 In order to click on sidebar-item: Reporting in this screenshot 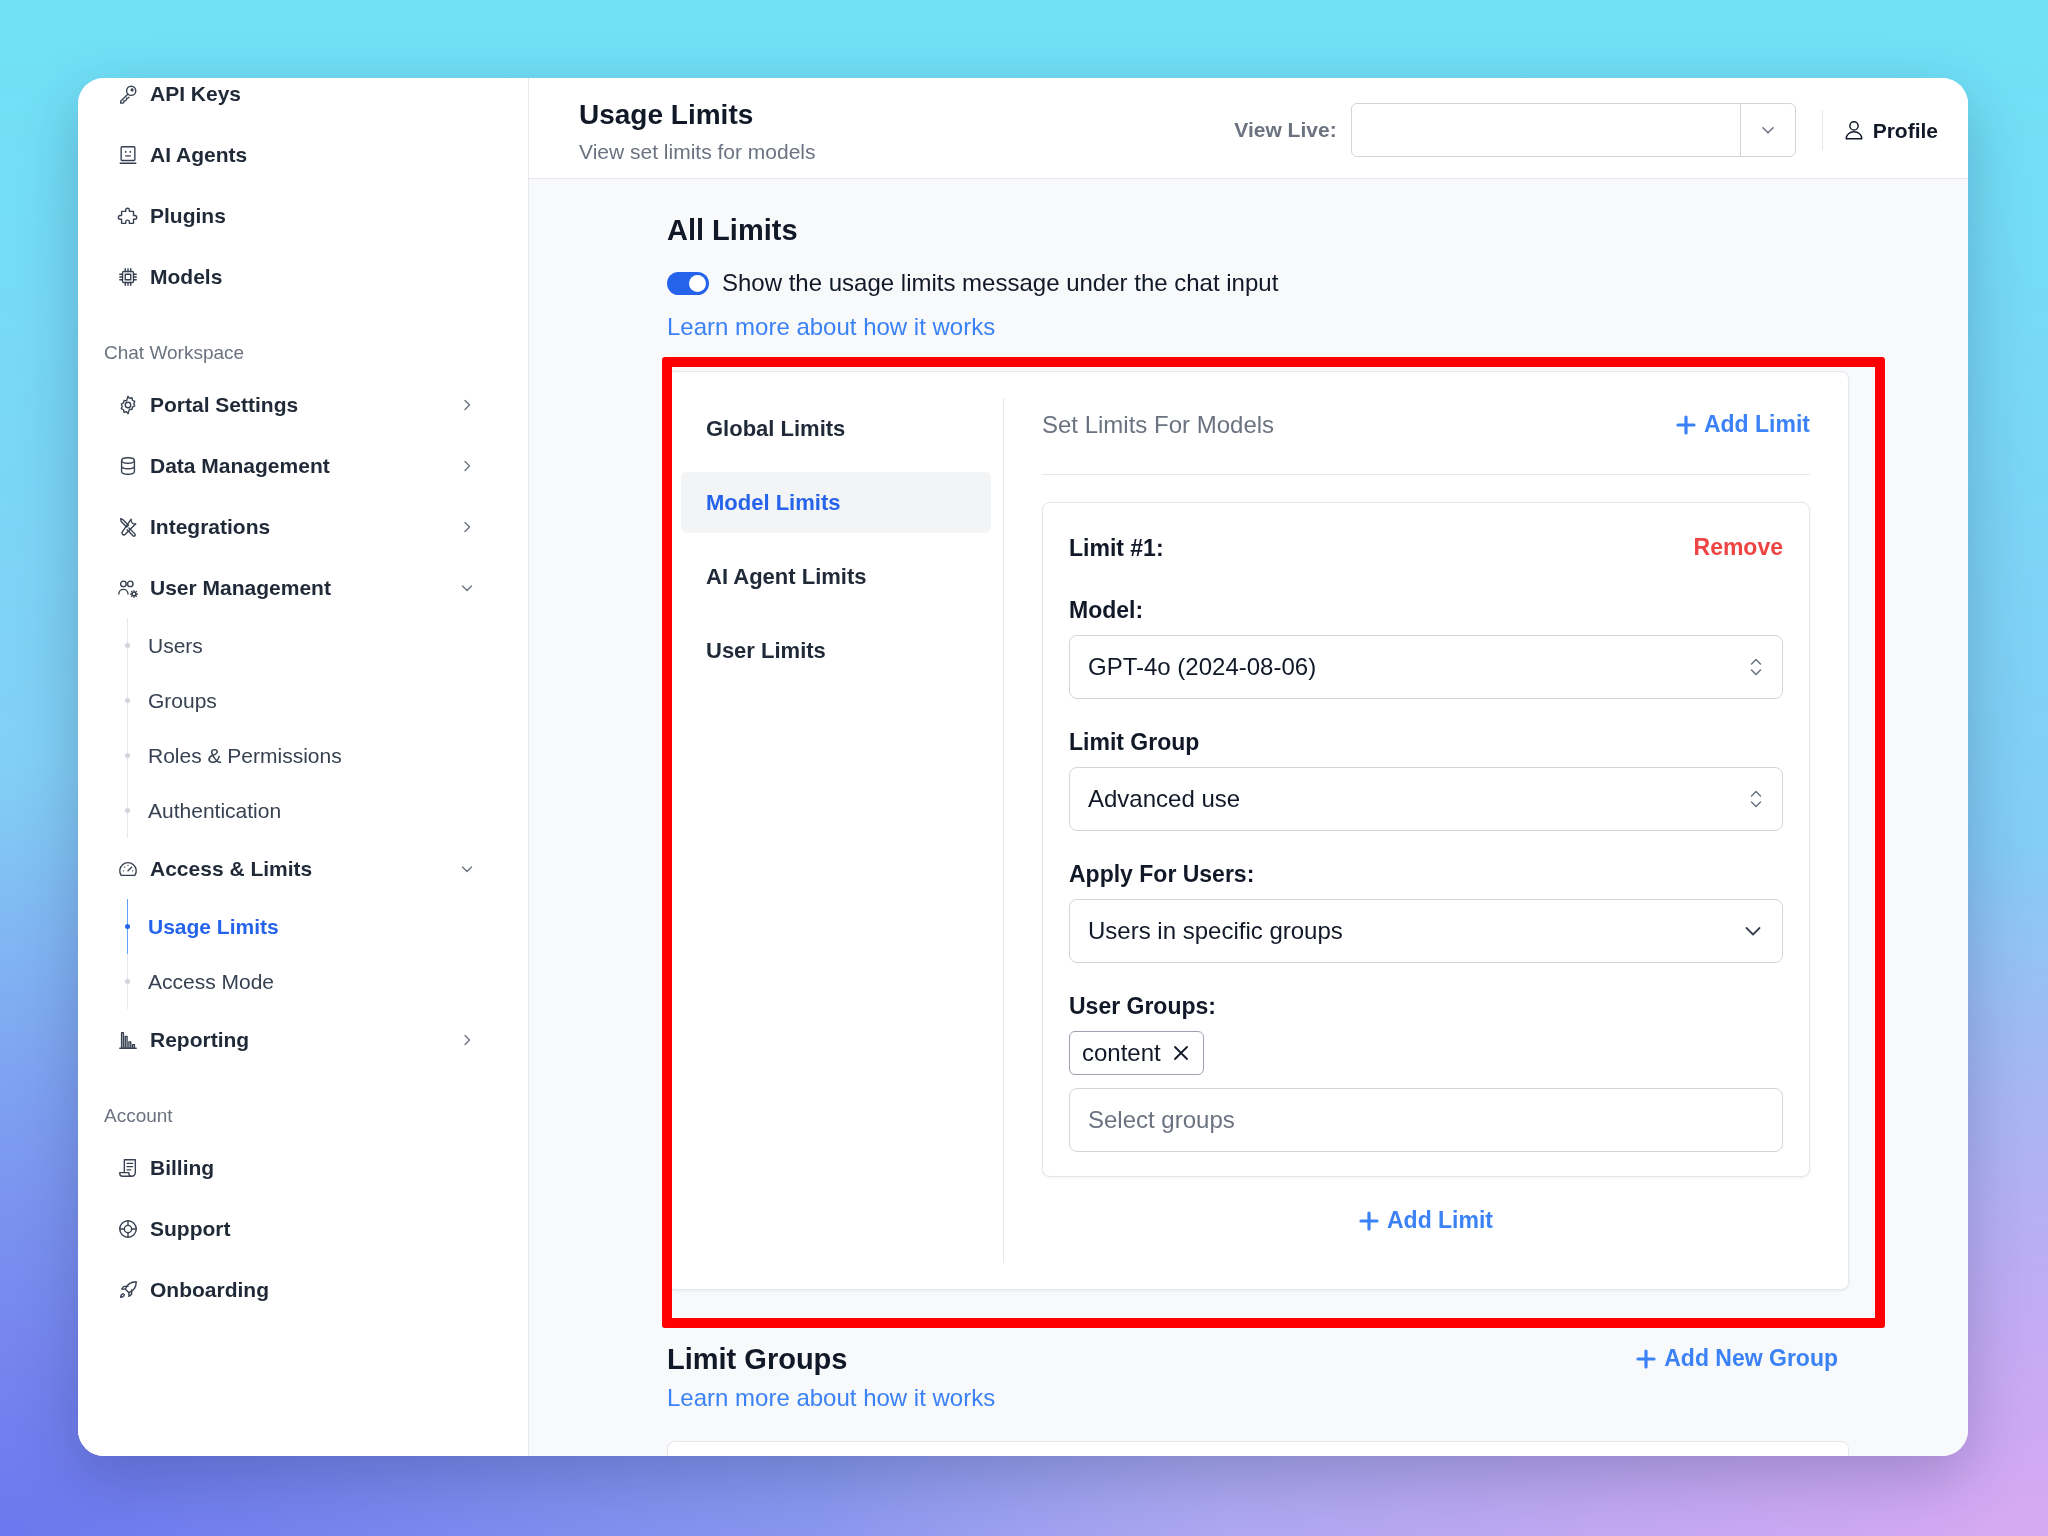, I will do `click(303, 1039)`.